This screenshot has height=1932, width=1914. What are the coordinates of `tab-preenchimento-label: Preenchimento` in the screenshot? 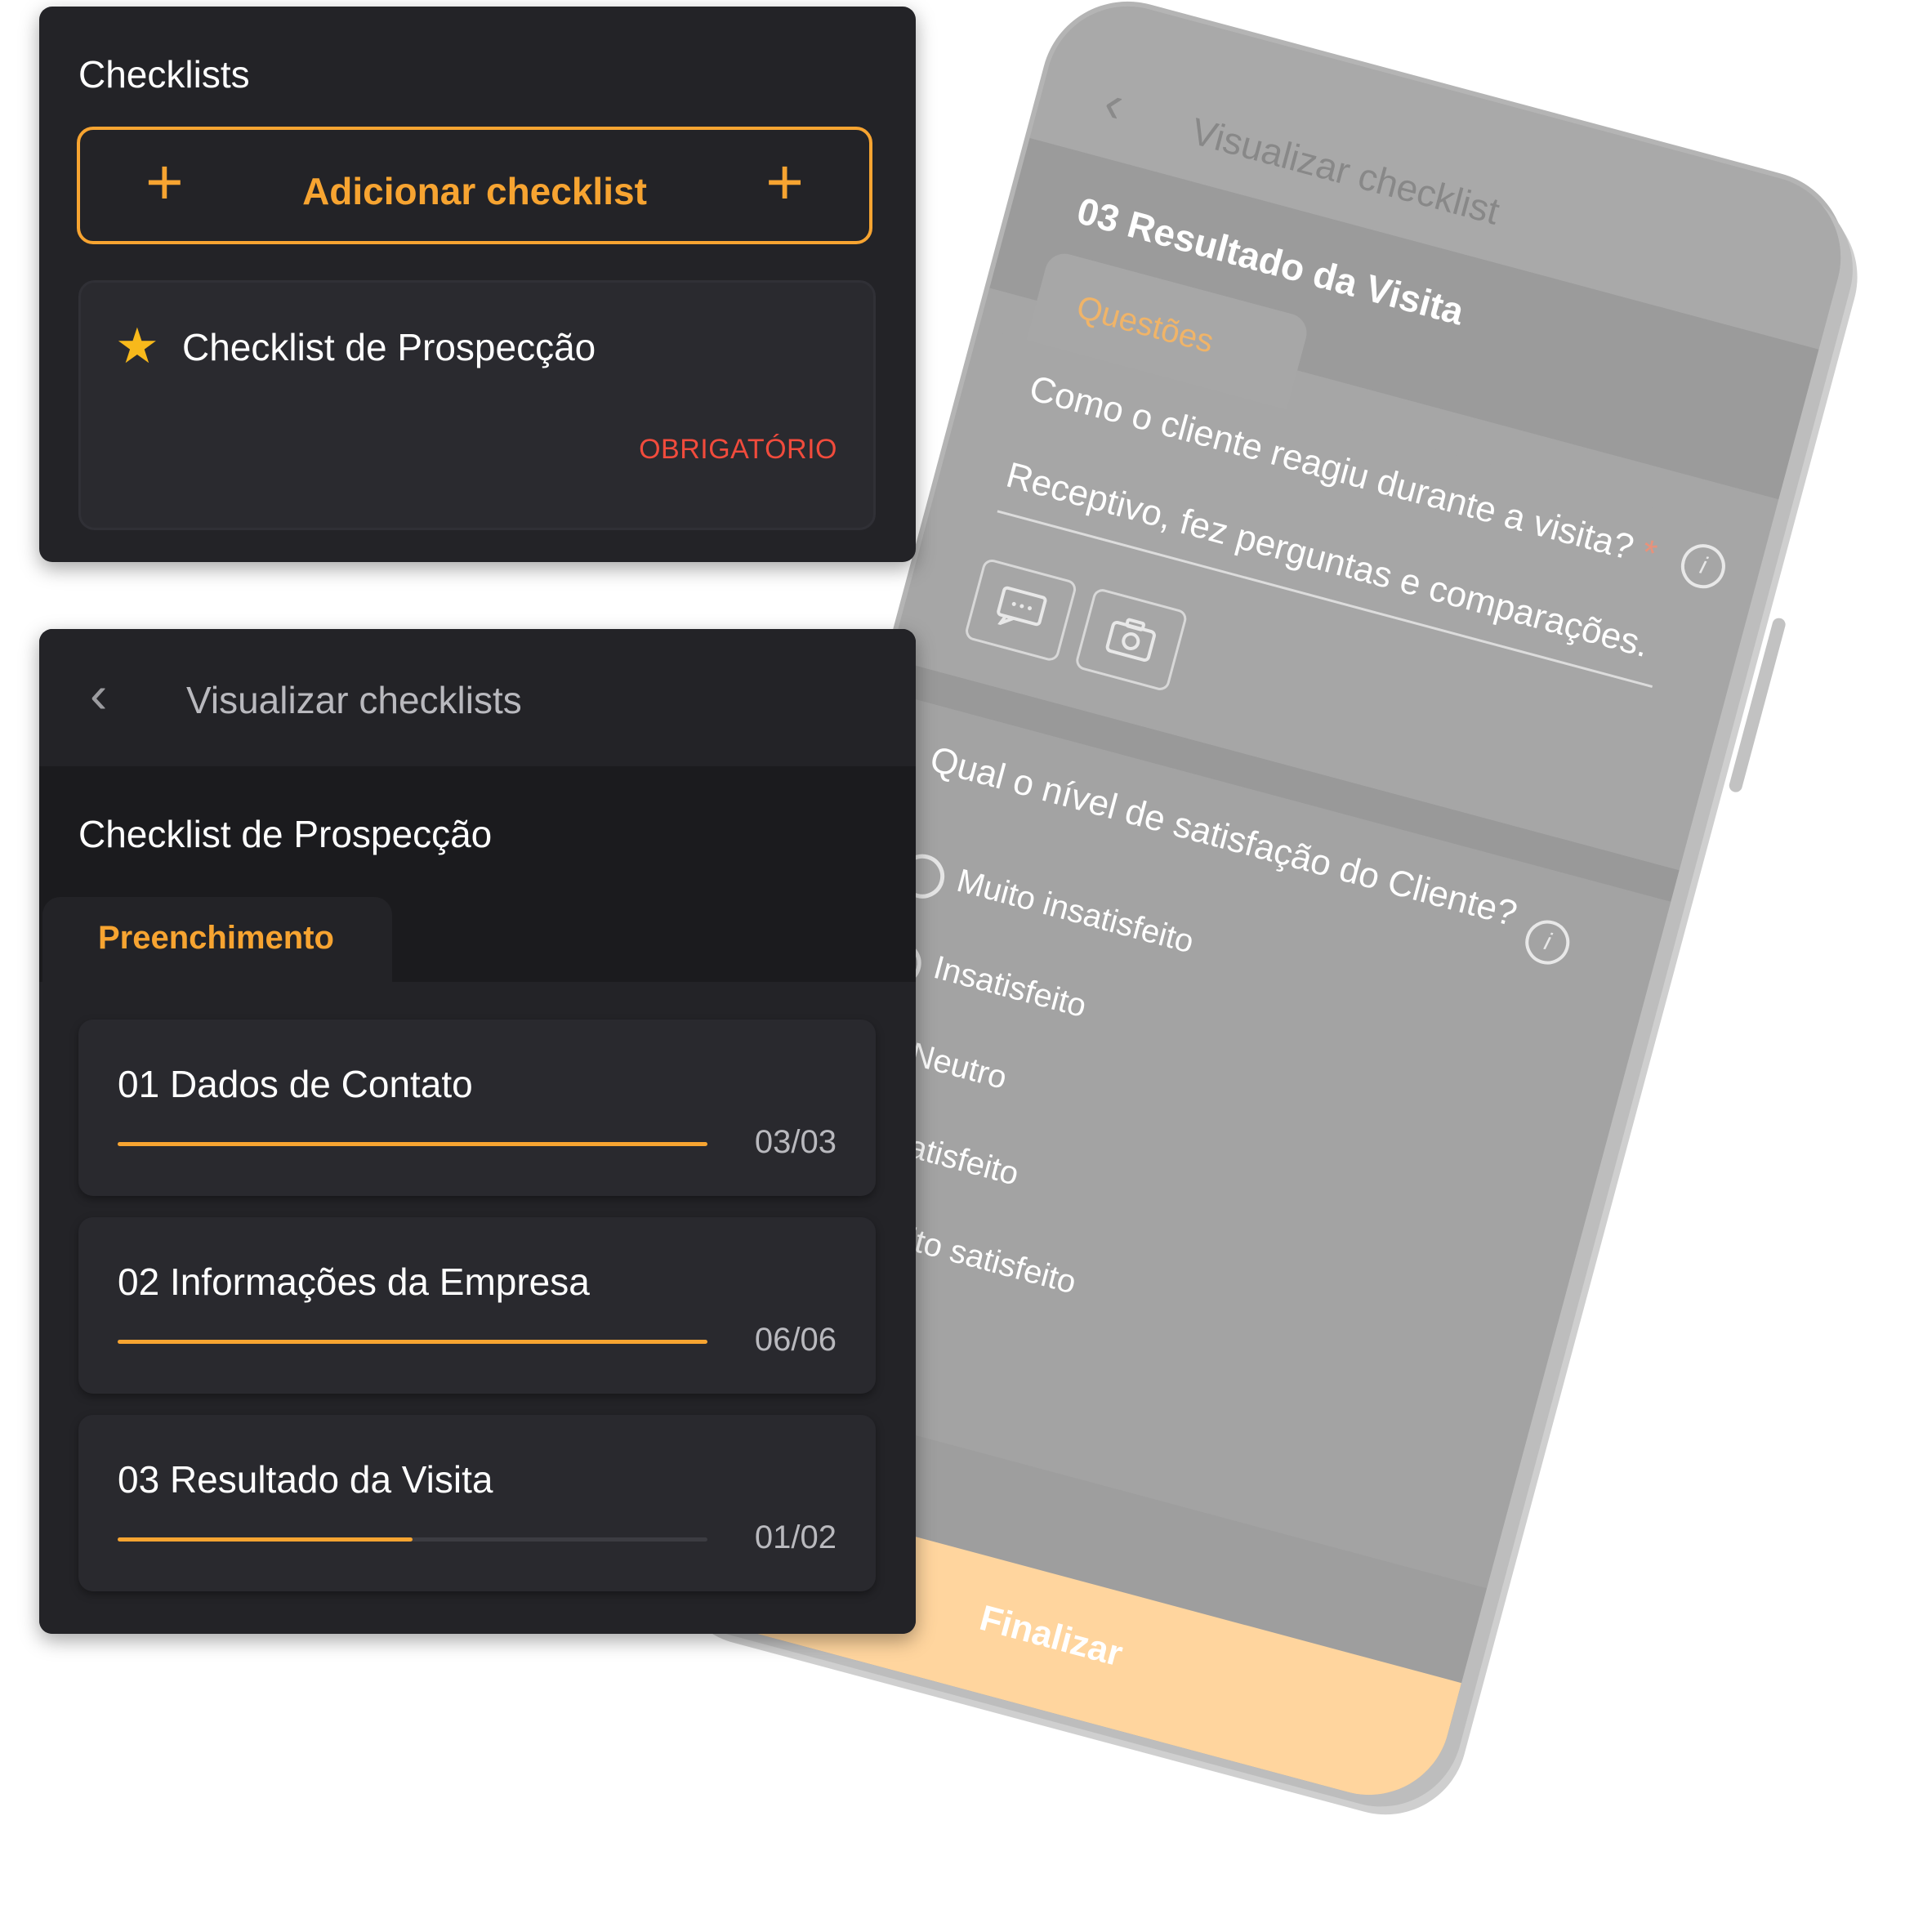 It's located at (216, 938).